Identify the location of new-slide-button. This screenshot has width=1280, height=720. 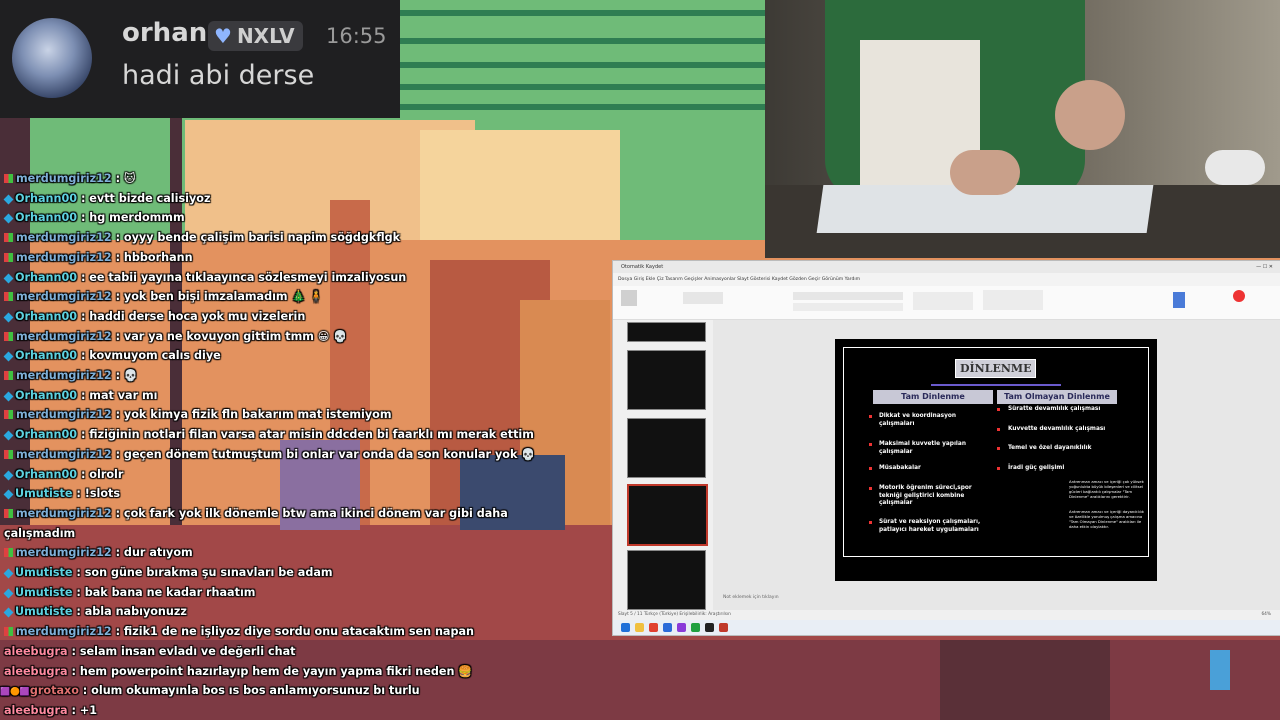
(703, 298).